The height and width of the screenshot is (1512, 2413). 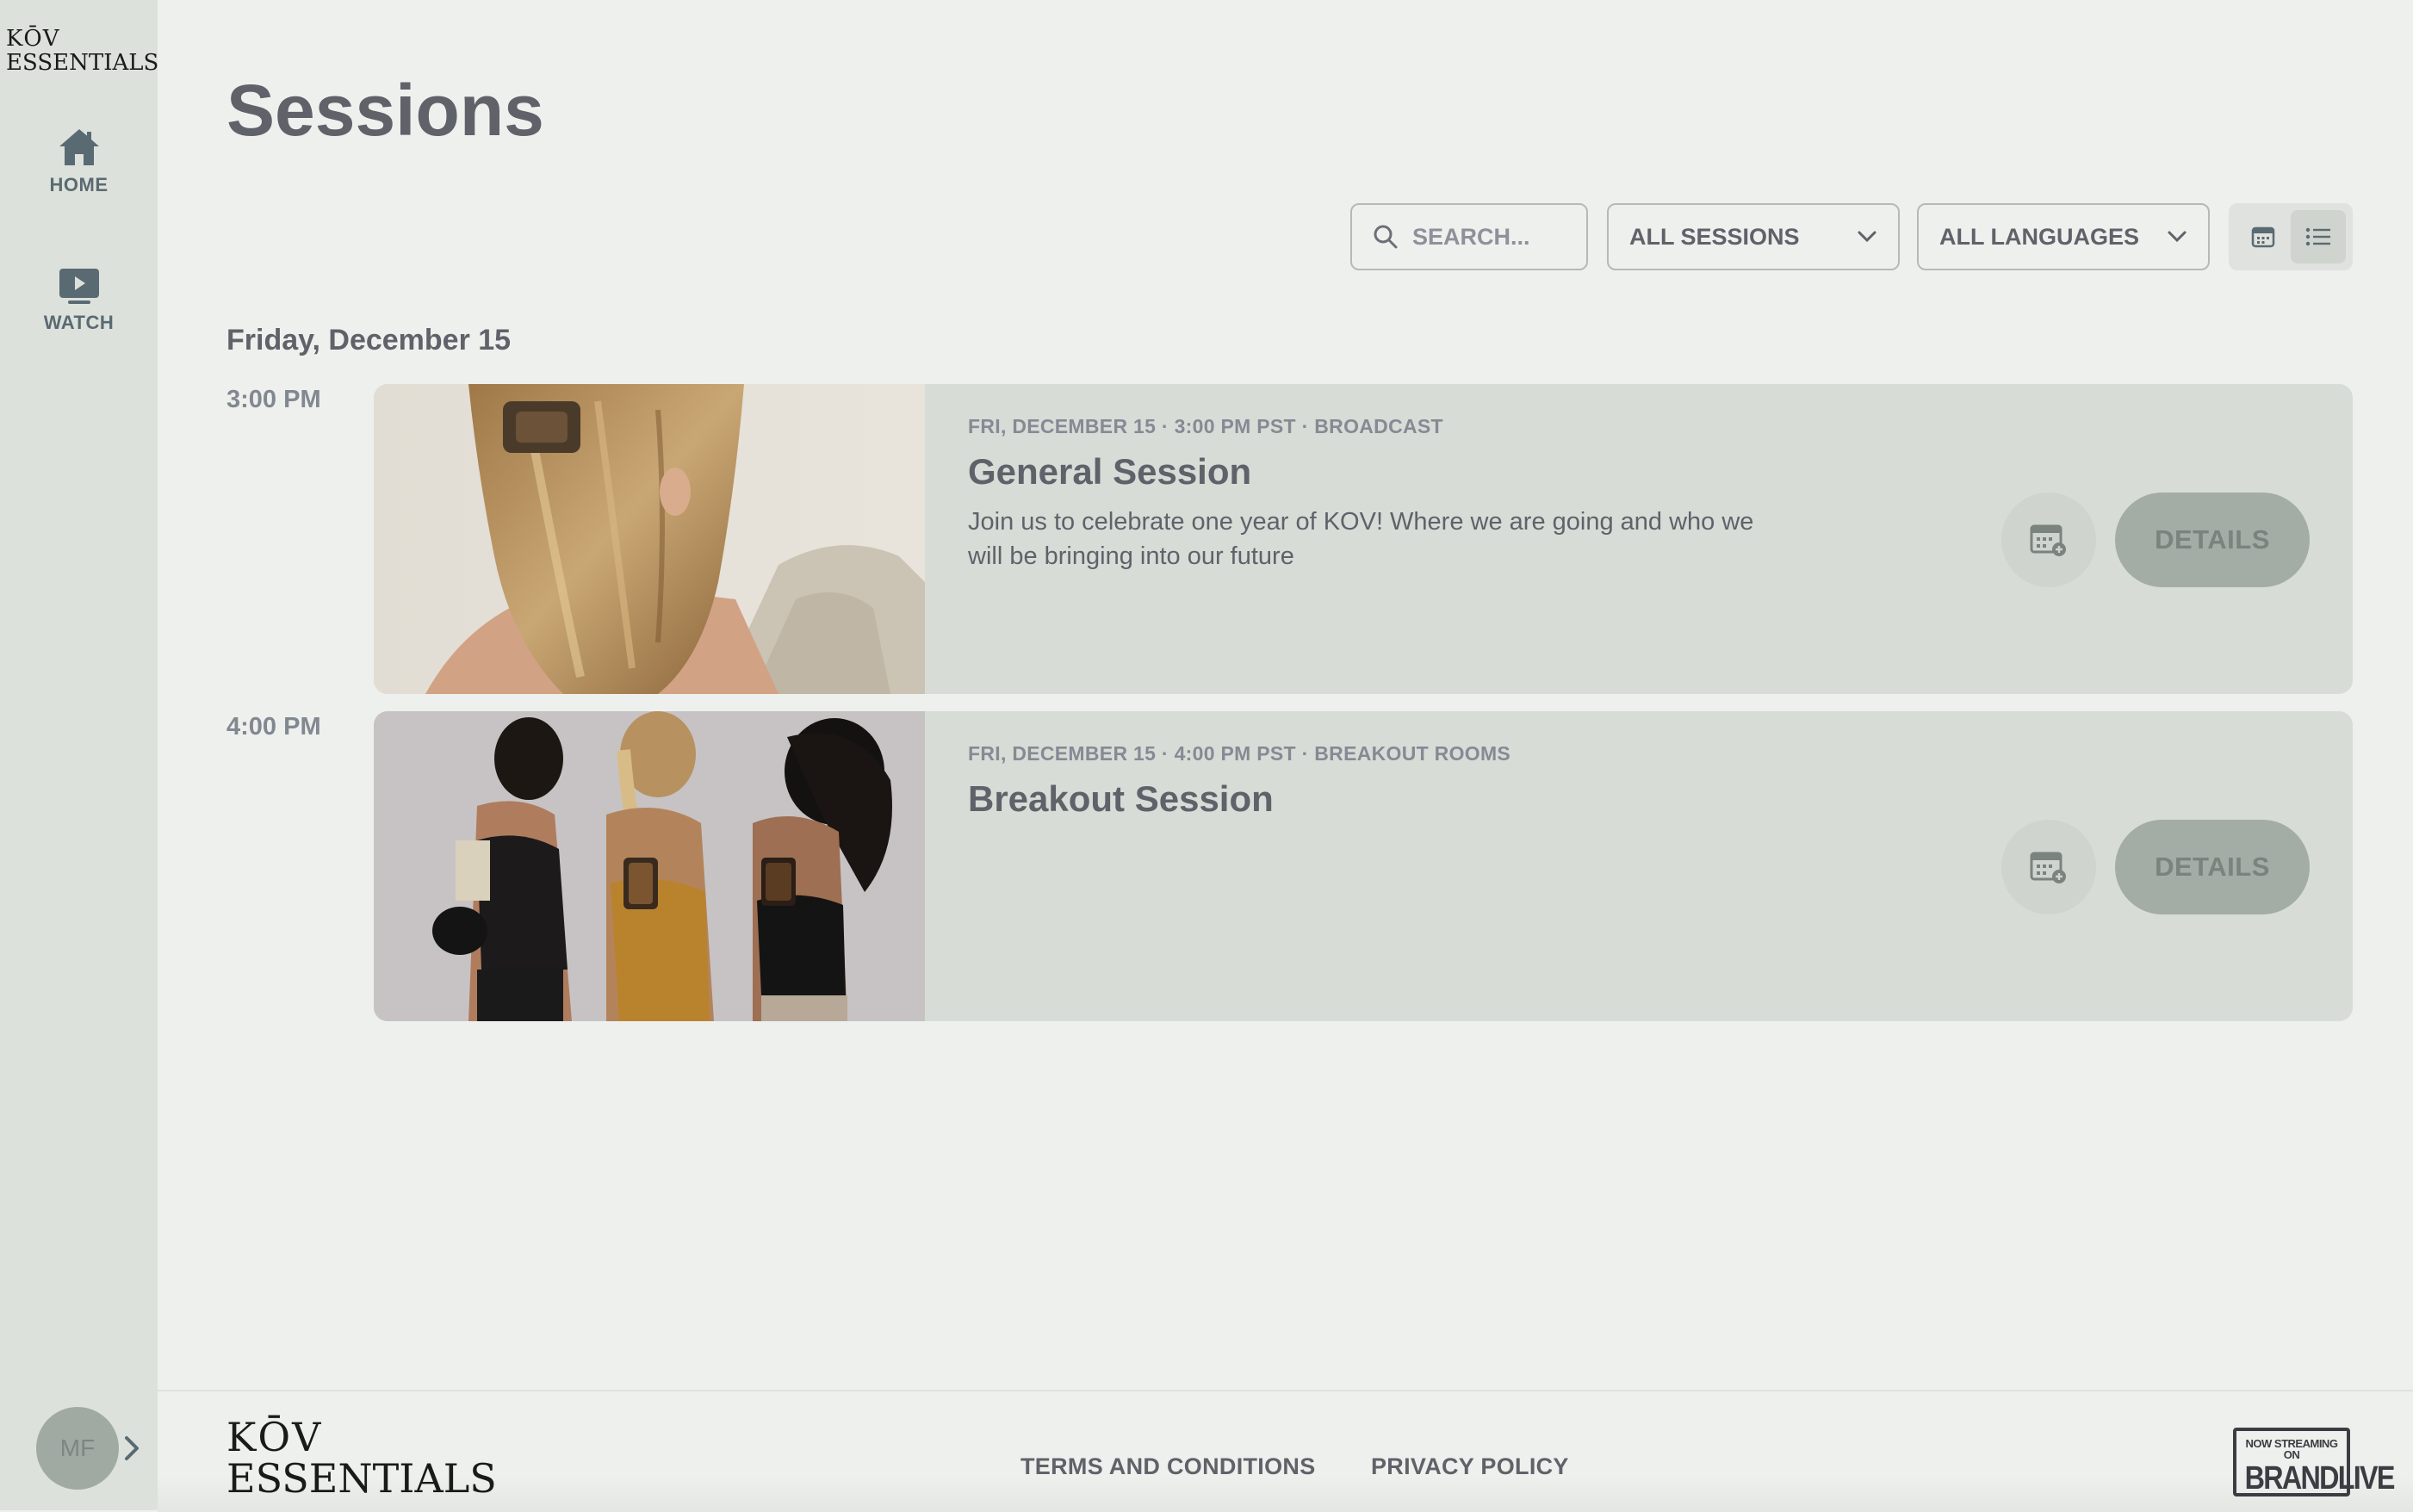 I want to click on language-select: ALL LANGUAGES, so click(x=2063, y=236).